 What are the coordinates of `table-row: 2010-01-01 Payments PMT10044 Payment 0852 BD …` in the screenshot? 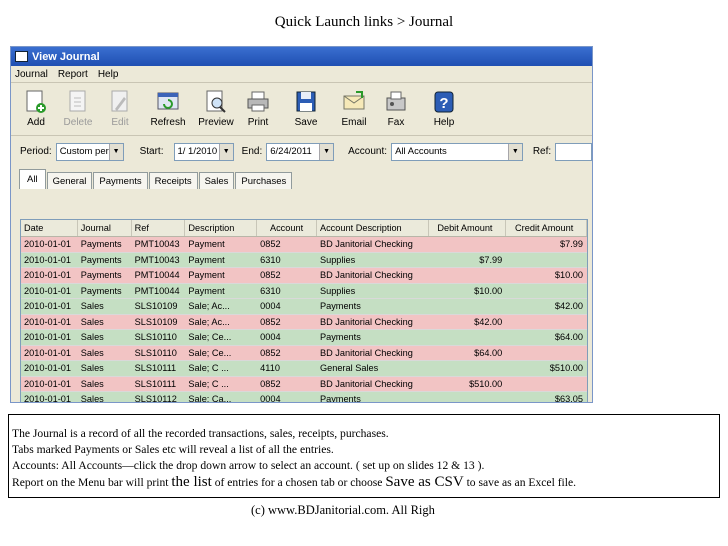 It's located at (304, 276).